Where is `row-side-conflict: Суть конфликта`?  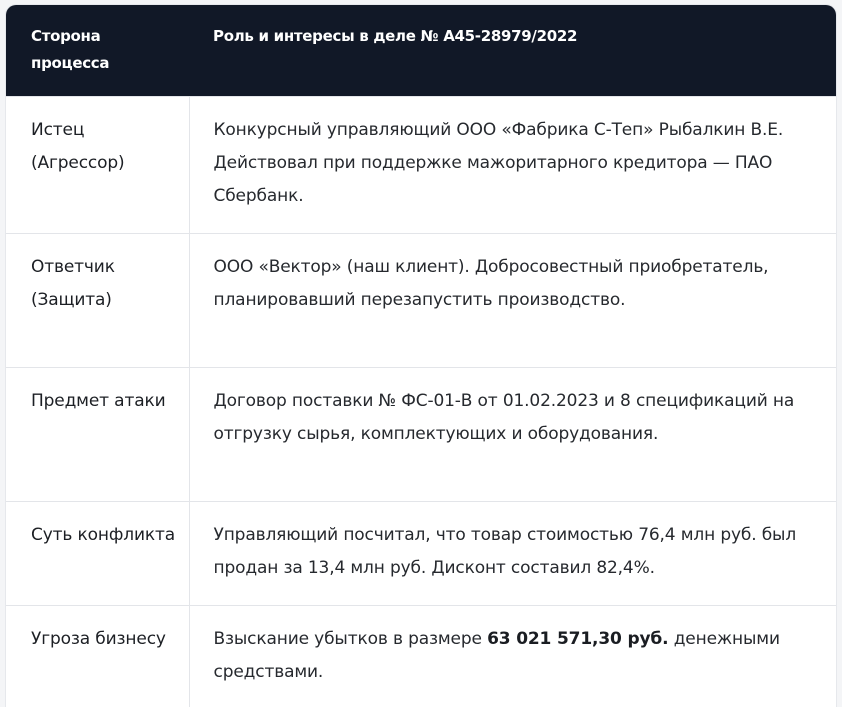
row-side-conflict: Суть конфликта is located at coordinates (98, 552).